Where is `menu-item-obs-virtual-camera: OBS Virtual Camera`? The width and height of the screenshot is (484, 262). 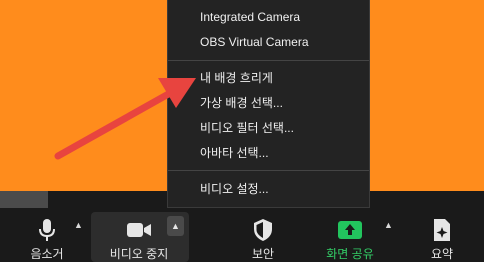 menu-item-obs-virtual-camera: OBS Virtual Camera is located at coordinates (254, 42).